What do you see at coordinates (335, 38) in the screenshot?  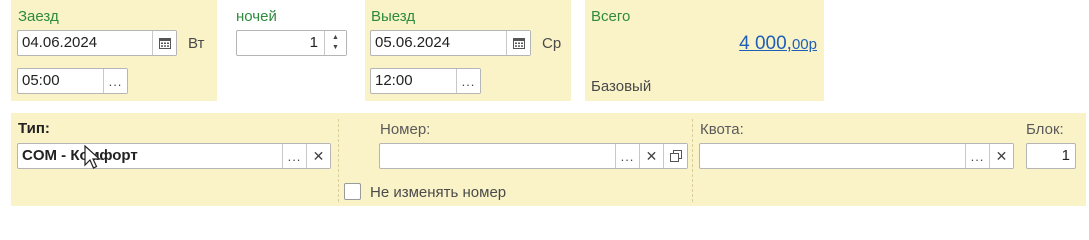 I see `spin-up-icon: ▲` at bounding box center [335, 38].